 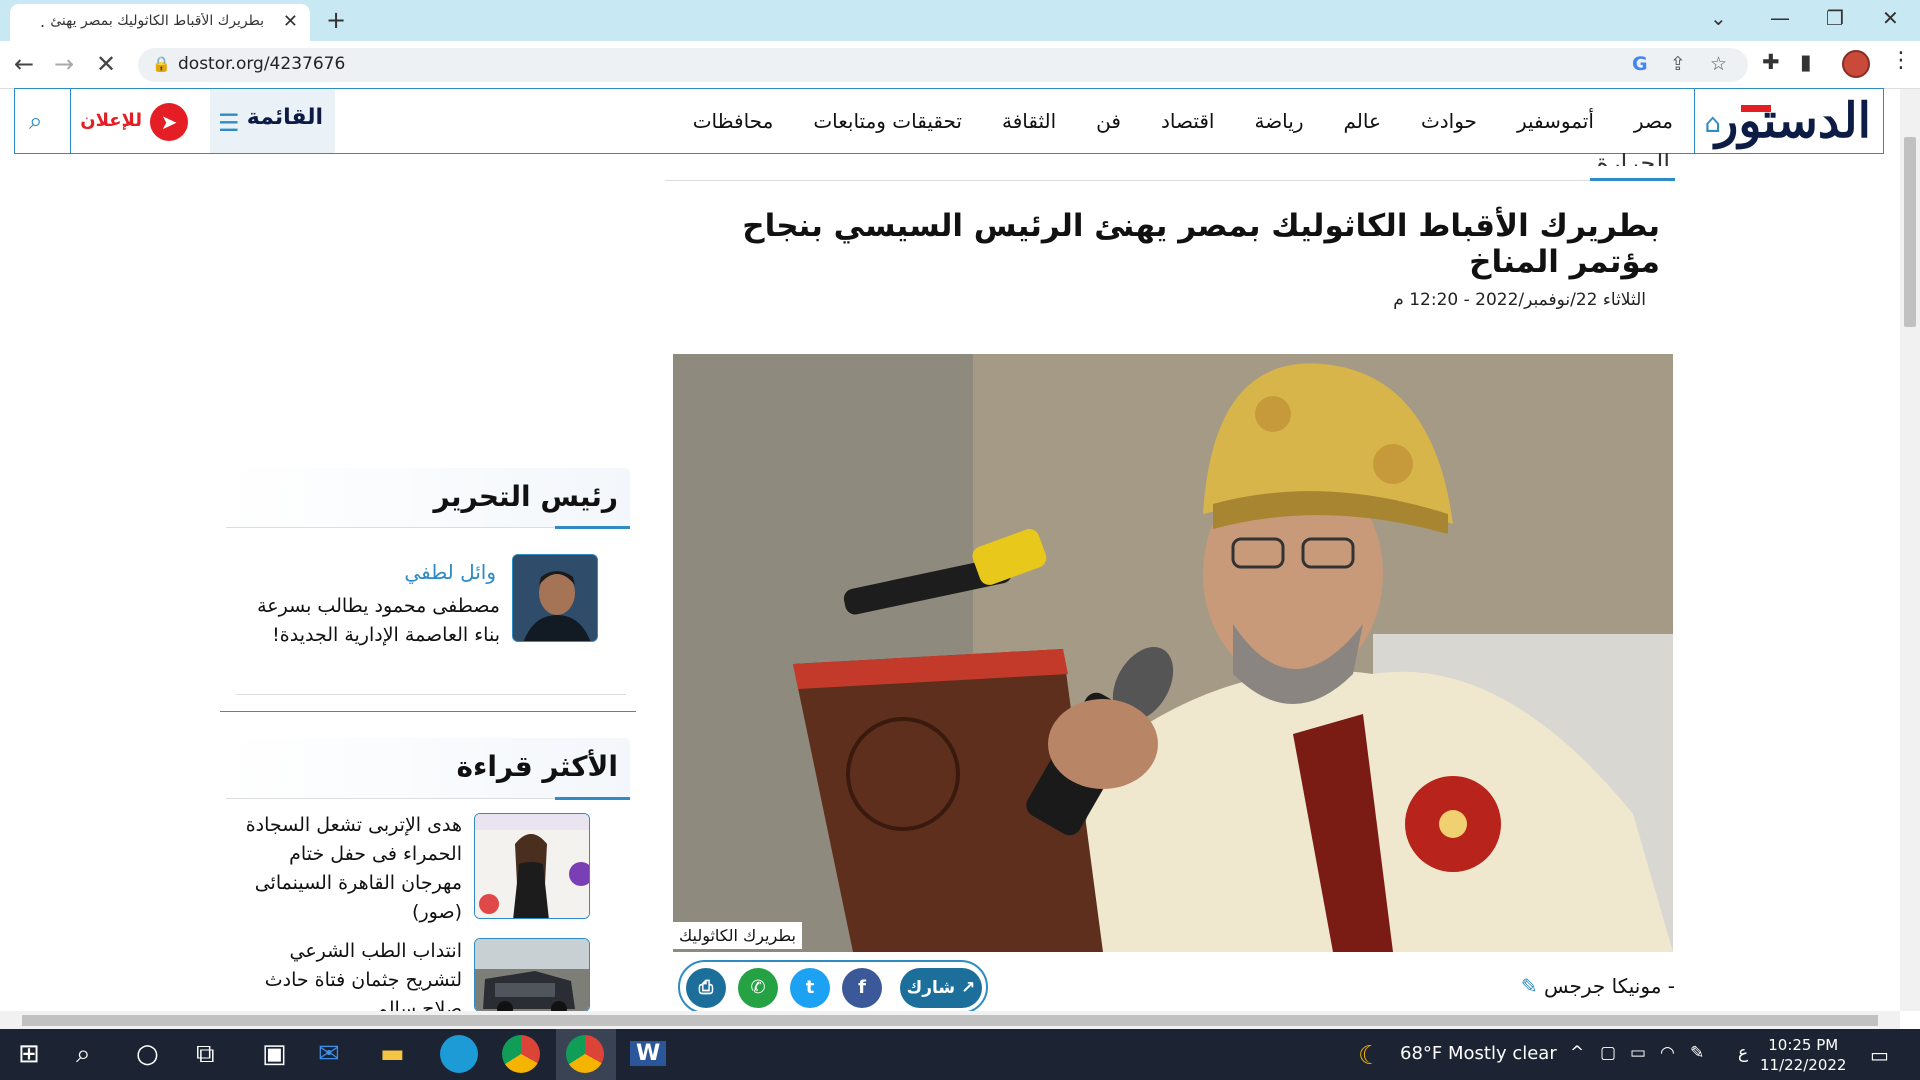 I want to click on home-icon: ⌂, so click(x=1712, y=124).